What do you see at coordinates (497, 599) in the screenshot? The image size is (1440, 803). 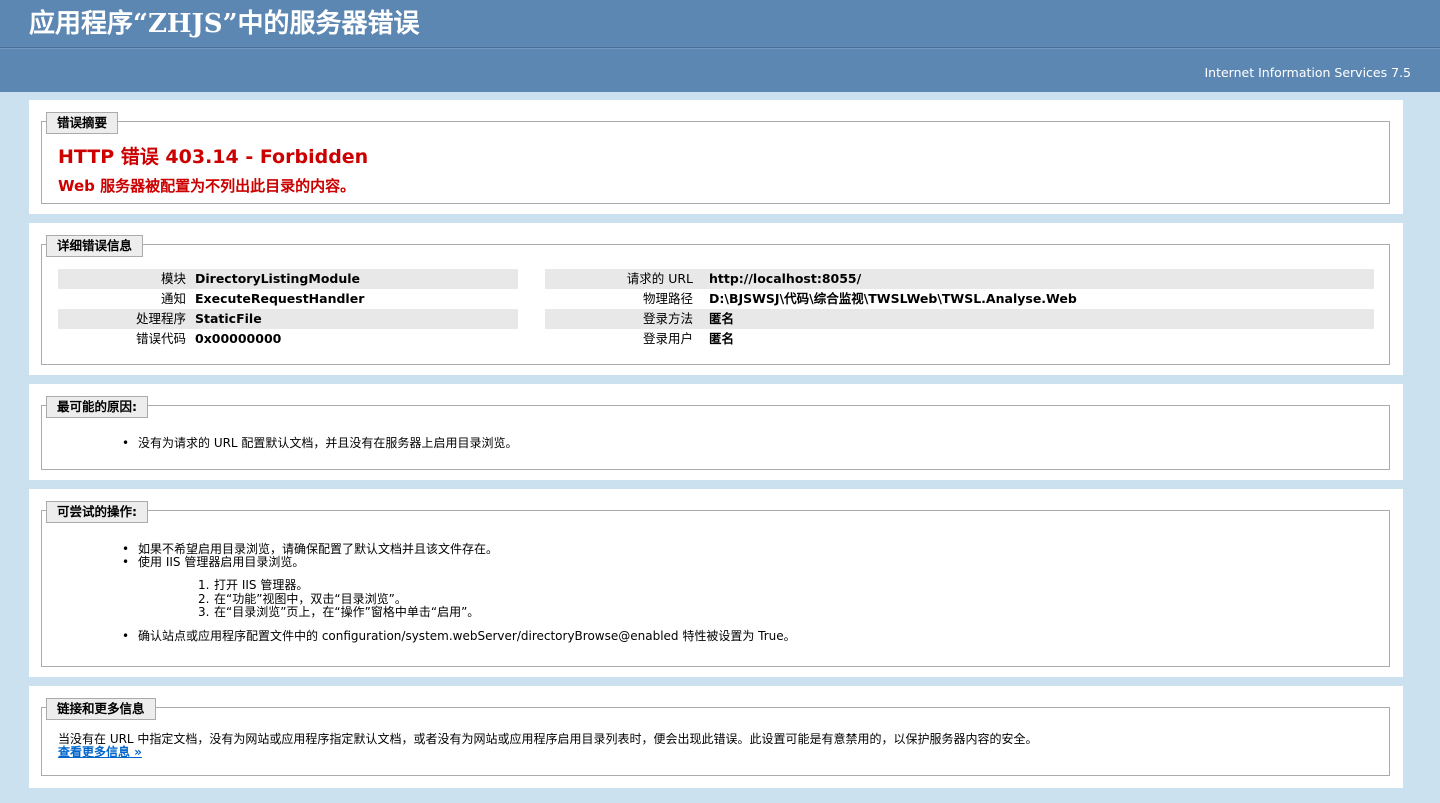 I see `step-item: 2. 在“功能”视图中，双击“目录浏览”。` at bounding box center [497, 599].